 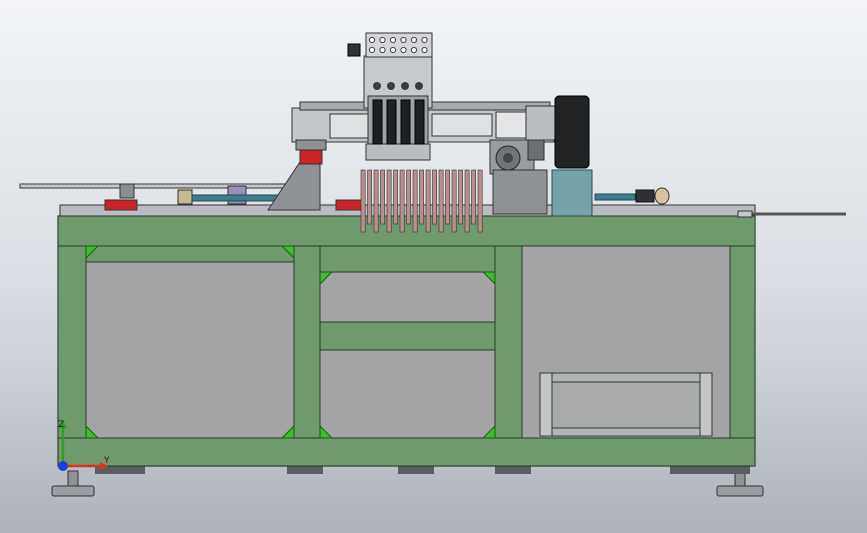 What do you see at coordinates (61, 425) in the screenshot?
I see `z-axis-label: Z` at bounding box center [61, 425].